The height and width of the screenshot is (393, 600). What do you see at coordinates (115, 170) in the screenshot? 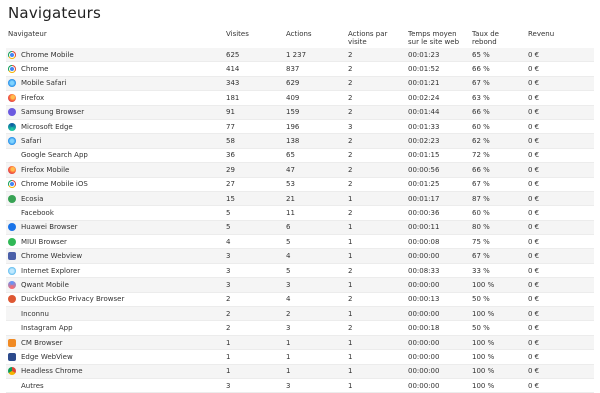
I see `browser-cell: Firefox Mobile` at bounding box center [115, 170].